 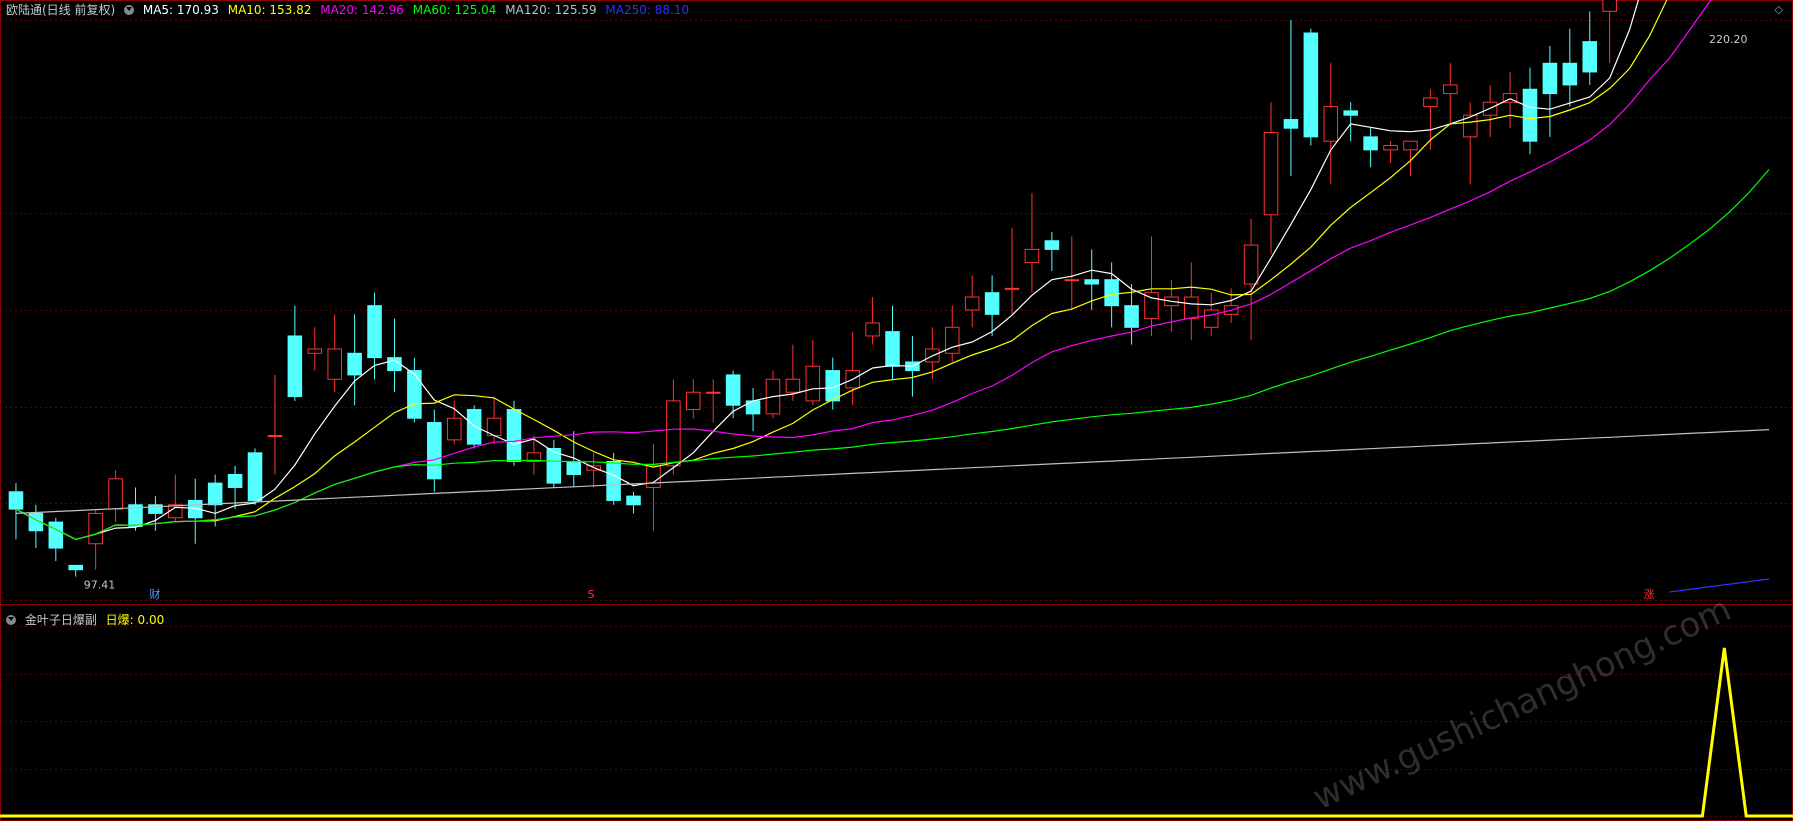 I want to click on ma5-label: MA5: 170.93, so click(x=180, y=10).